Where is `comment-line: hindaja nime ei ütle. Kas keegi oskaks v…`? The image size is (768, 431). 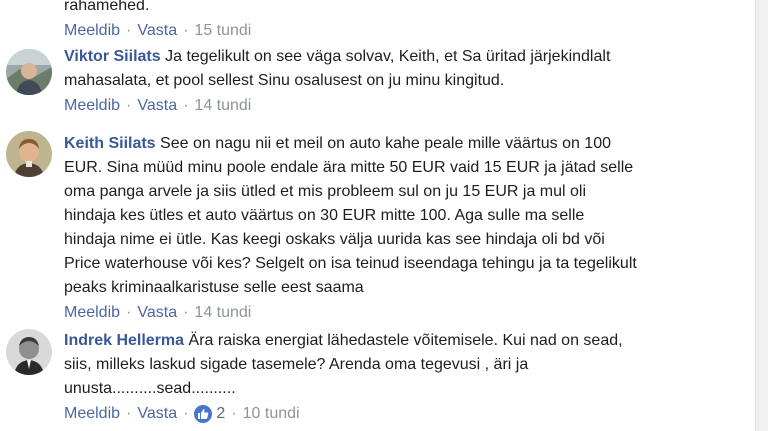
comment-line: hindaja nime ei ütle. Kas keegi oskaks v… is located at coordinates (334, 239).